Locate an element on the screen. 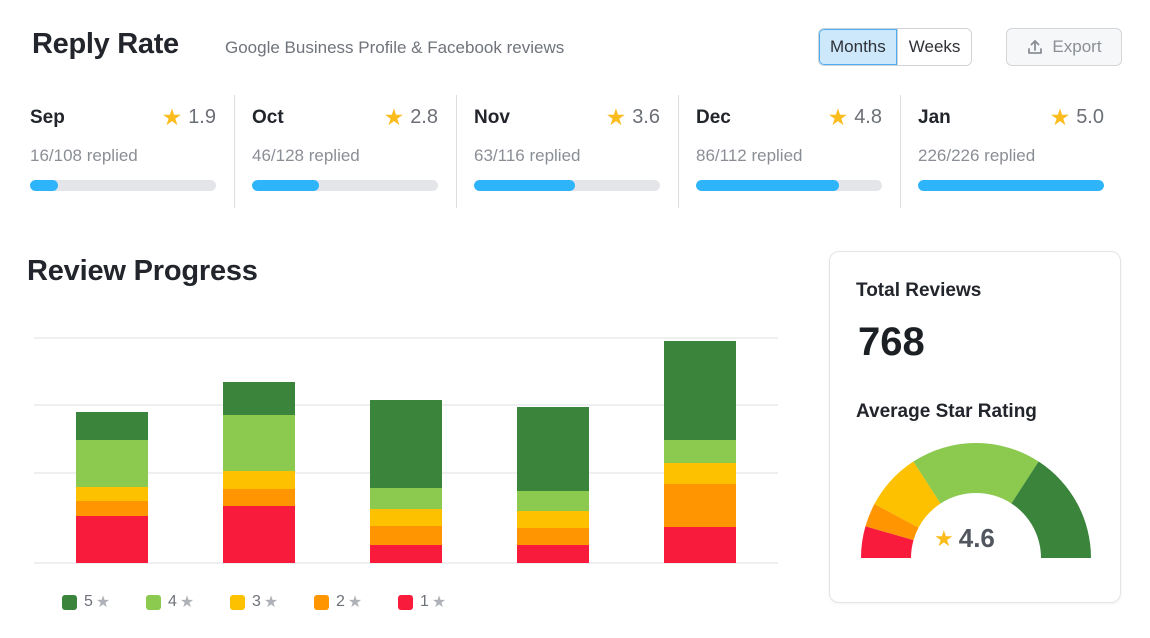 The height and width of the screenshot is (638, 1150). month-card-oct: Oct ★ 2.8 46/128 replied is located at coordinates (345, 151).